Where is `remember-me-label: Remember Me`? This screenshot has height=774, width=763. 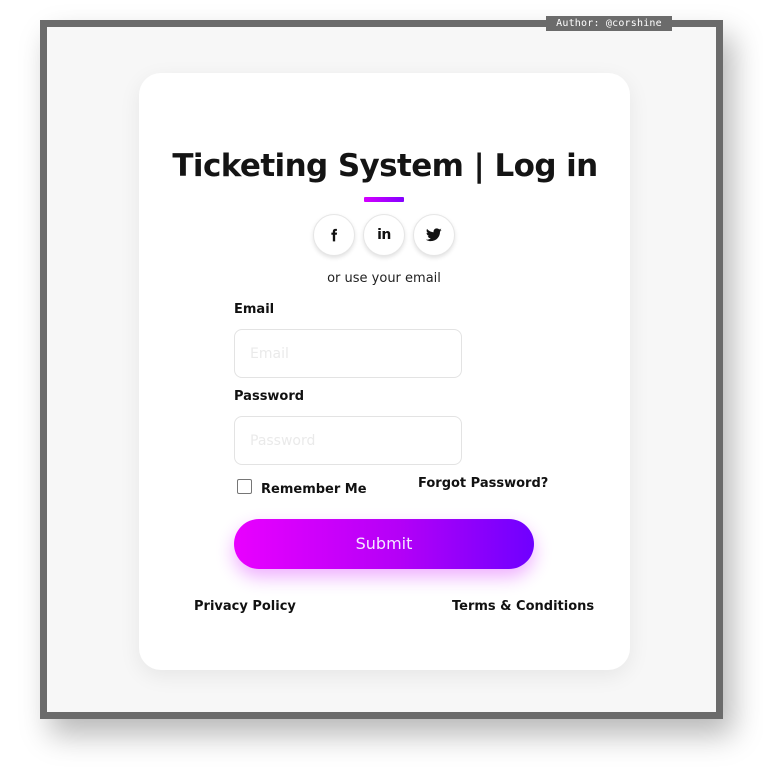 remember-me-label: Remember Me is located at coordinates (314, 489).